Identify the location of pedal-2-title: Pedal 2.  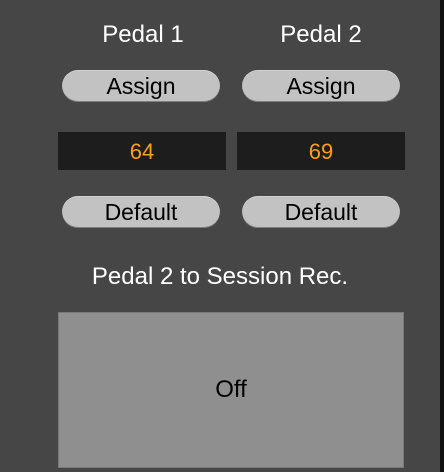
(321, 34).